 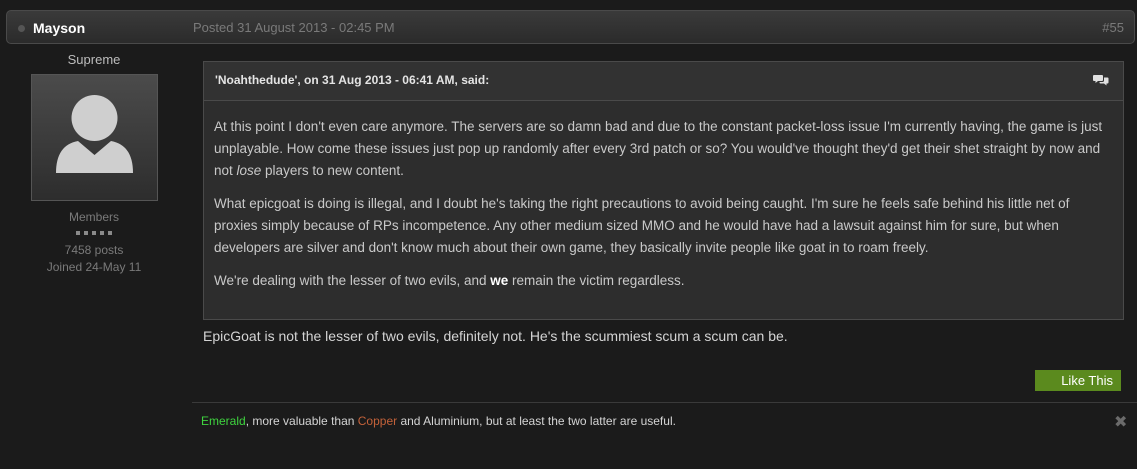 I want to click on author-name-link: Mayson, so click(x=59, y=28).